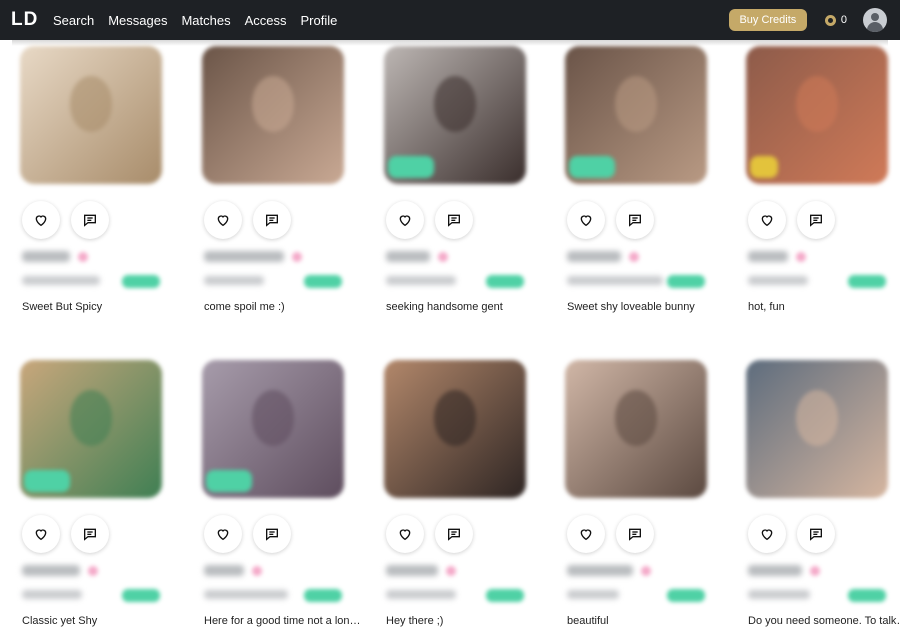 Image resolution: width=900 pixels, height=634 pixels. I want to click on nav-access: Access, so click(266, 20).